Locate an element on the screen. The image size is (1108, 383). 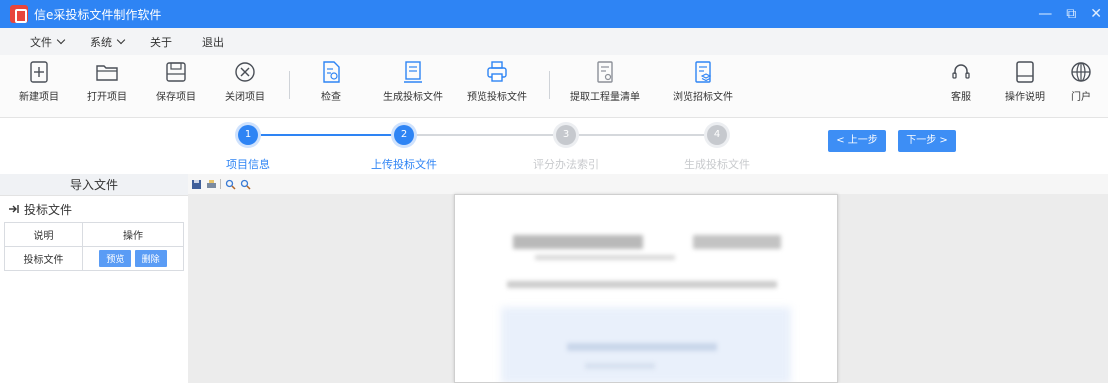
folder-icon is located at coordinates (107, 73).